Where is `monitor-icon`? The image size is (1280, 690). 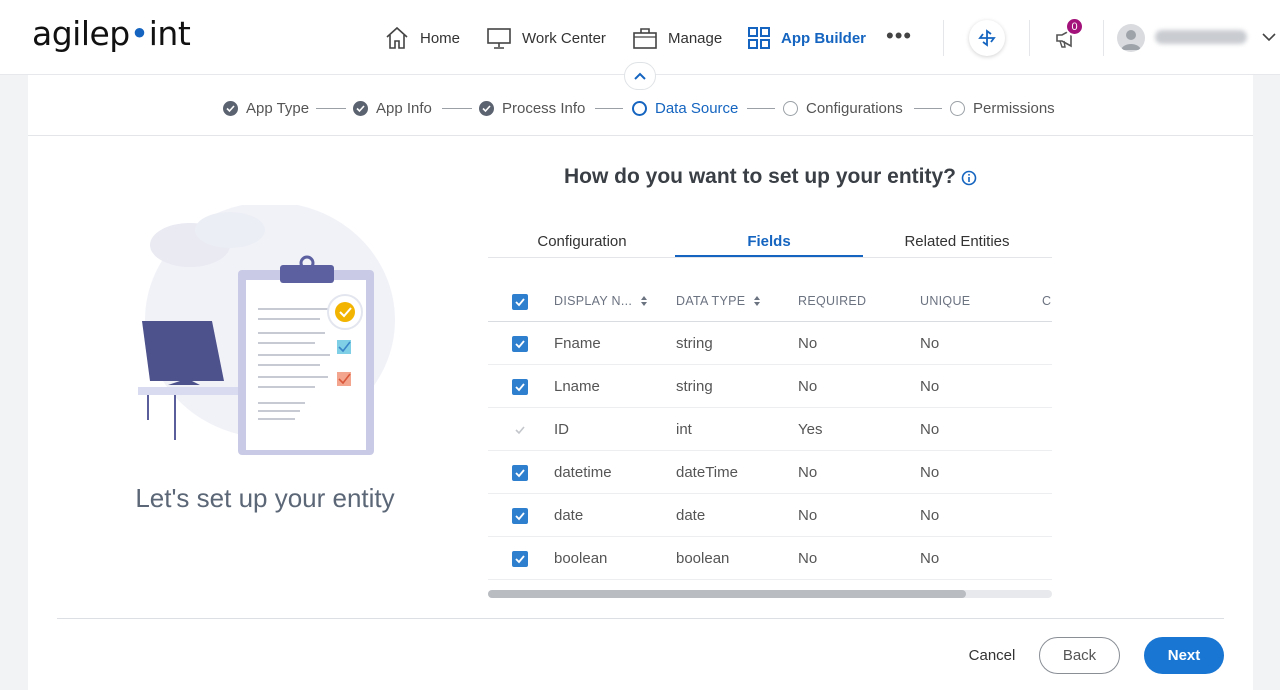
monitor-icon is located at coordinates (499, 38).